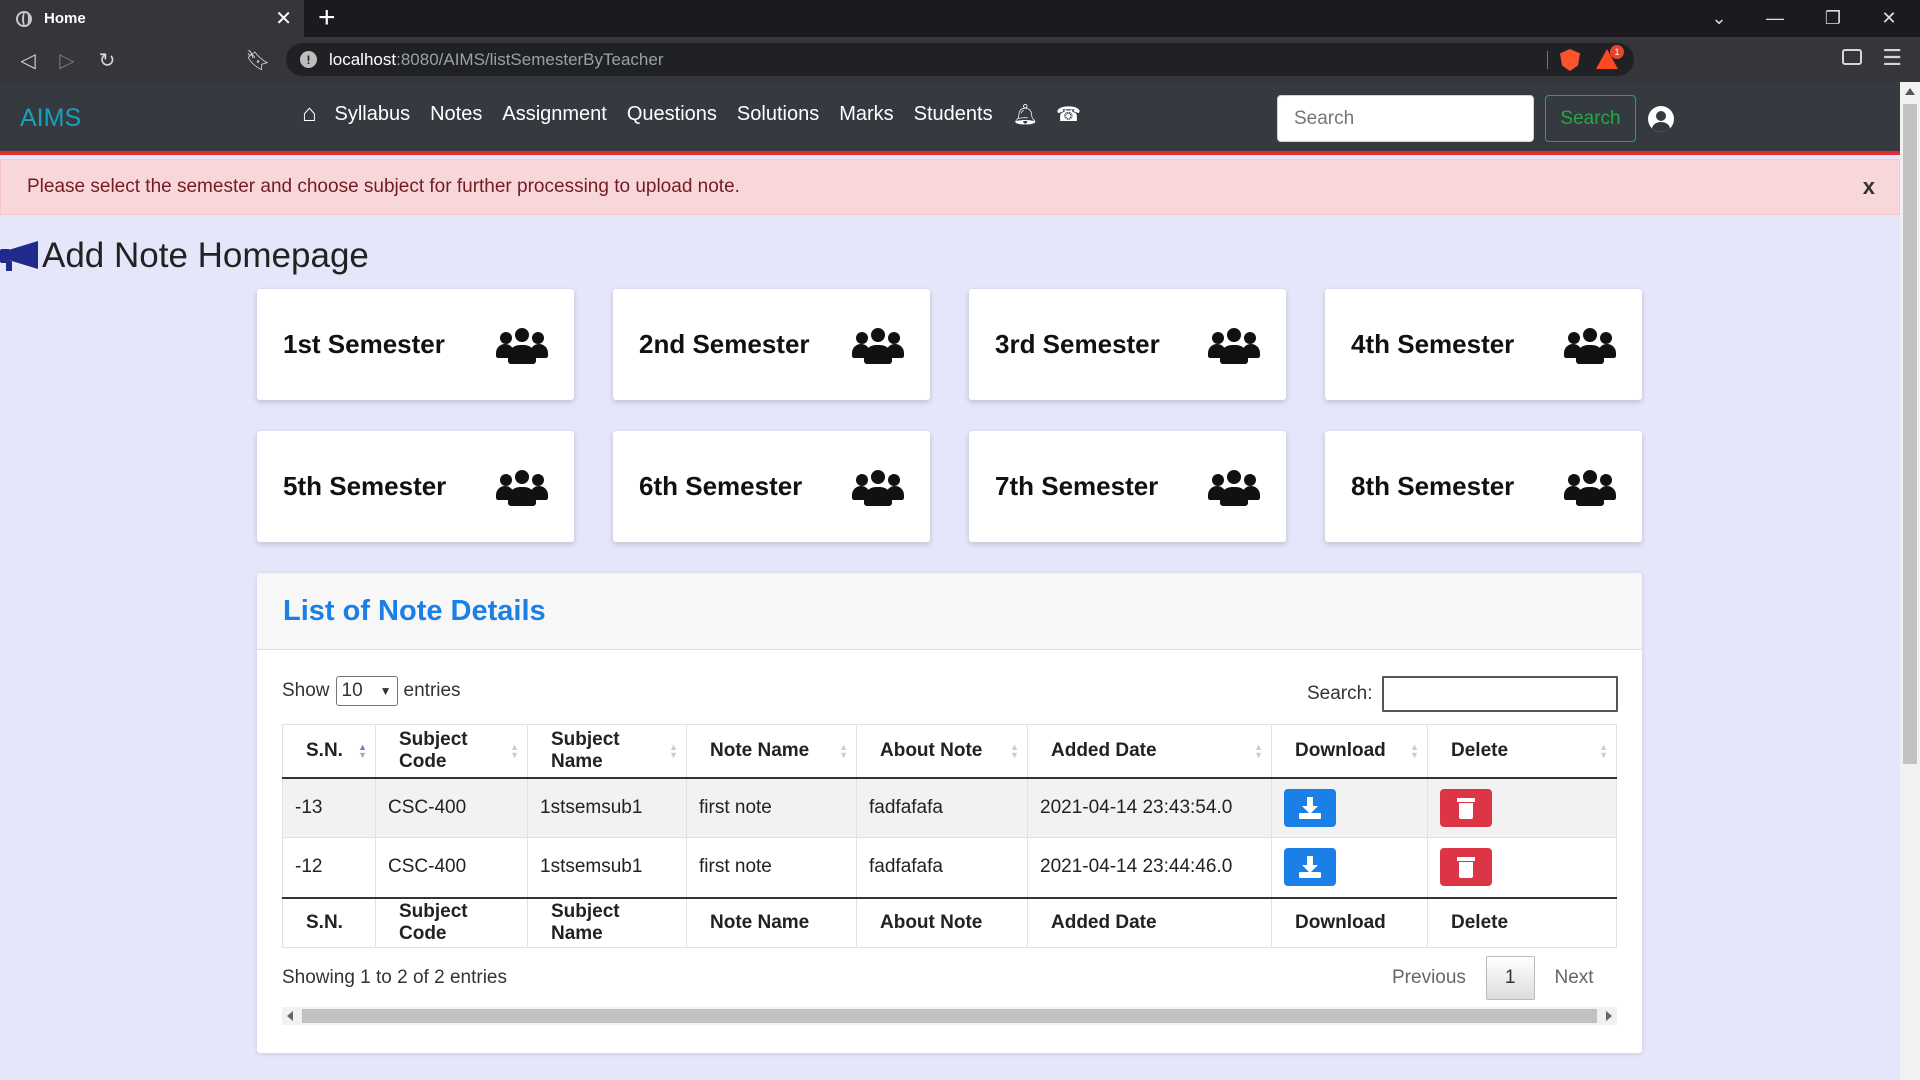 The image size is (1920, 1080). What do you see at coordinates (352, 690) in the screenshot?
I see `page-length-value: 10` at bounding box center [352, 690].